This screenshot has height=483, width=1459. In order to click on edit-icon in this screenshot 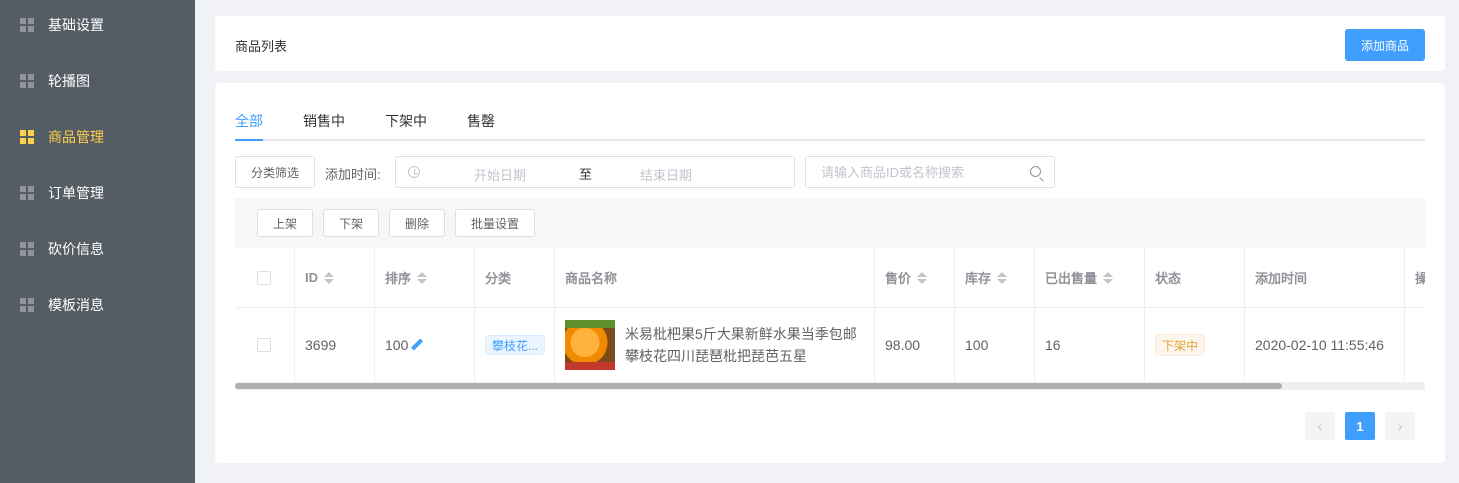, I will do `click(416, 345)`.